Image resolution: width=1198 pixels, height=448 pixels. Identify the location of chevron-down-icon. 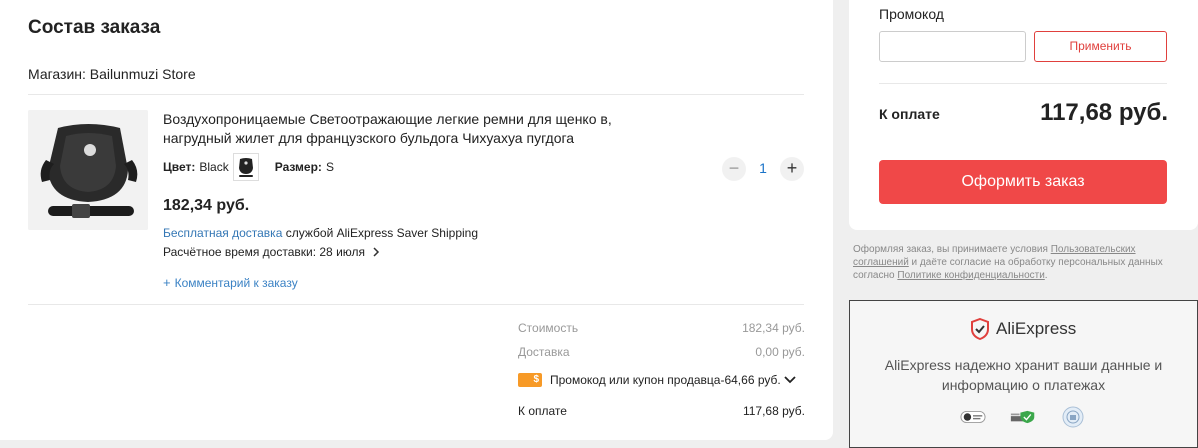
(790, 380).